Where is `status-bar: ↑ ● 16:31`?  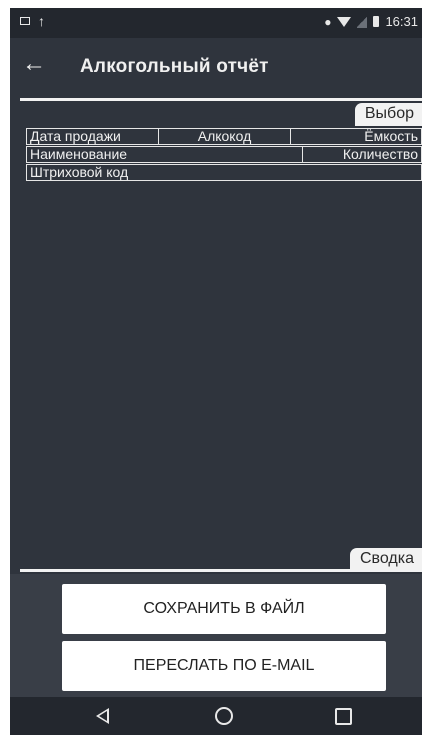 status-bar: ↑ ● 16:31 is located at coordinates (216, 23).